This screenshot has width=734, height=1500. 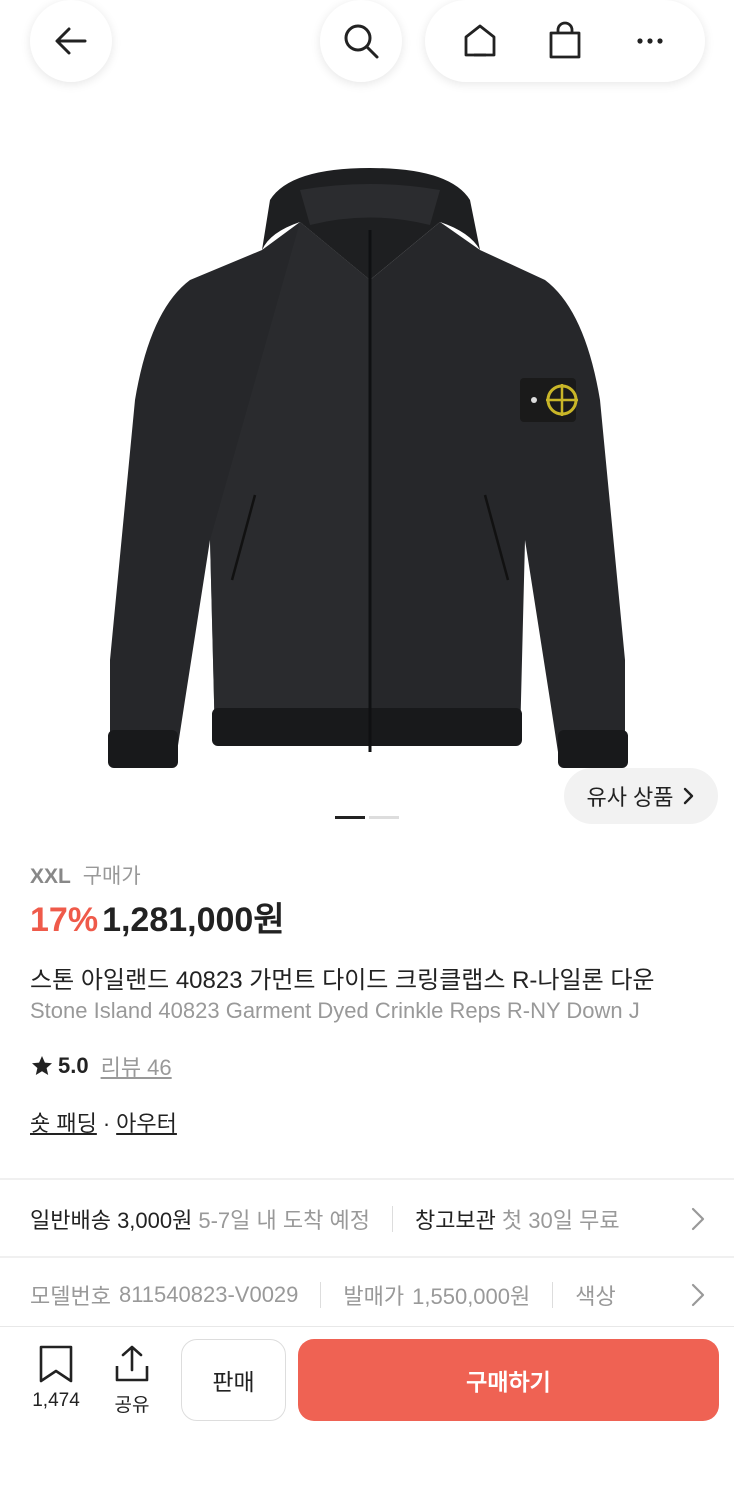 I want to click on product-details-row: 모델번호 811540823-V0029 발매가 1,550,000원 색상, so click(x=367, y=1295).